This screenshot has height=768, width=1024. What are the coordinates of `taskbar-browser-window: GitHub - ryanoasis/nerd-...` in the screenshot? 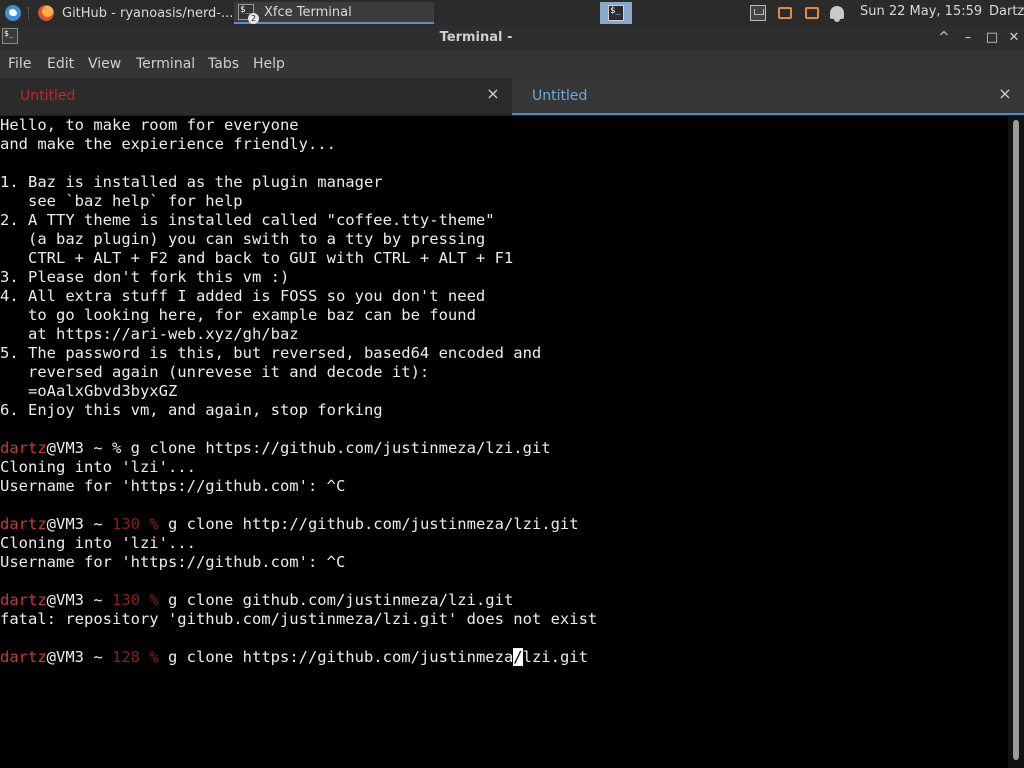 It's located at (134, 13).